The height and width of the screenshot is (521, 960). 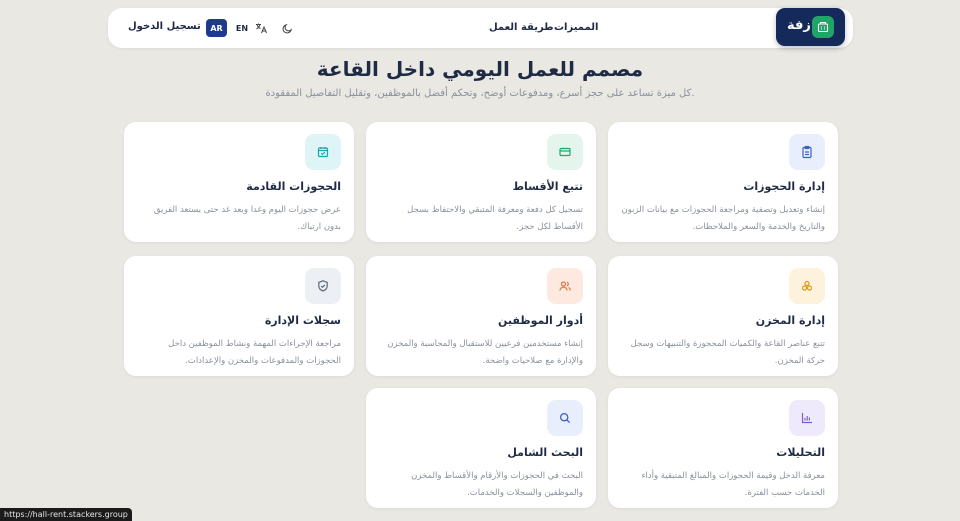 I want to click on shield-icon, so click(x=323, y=286).